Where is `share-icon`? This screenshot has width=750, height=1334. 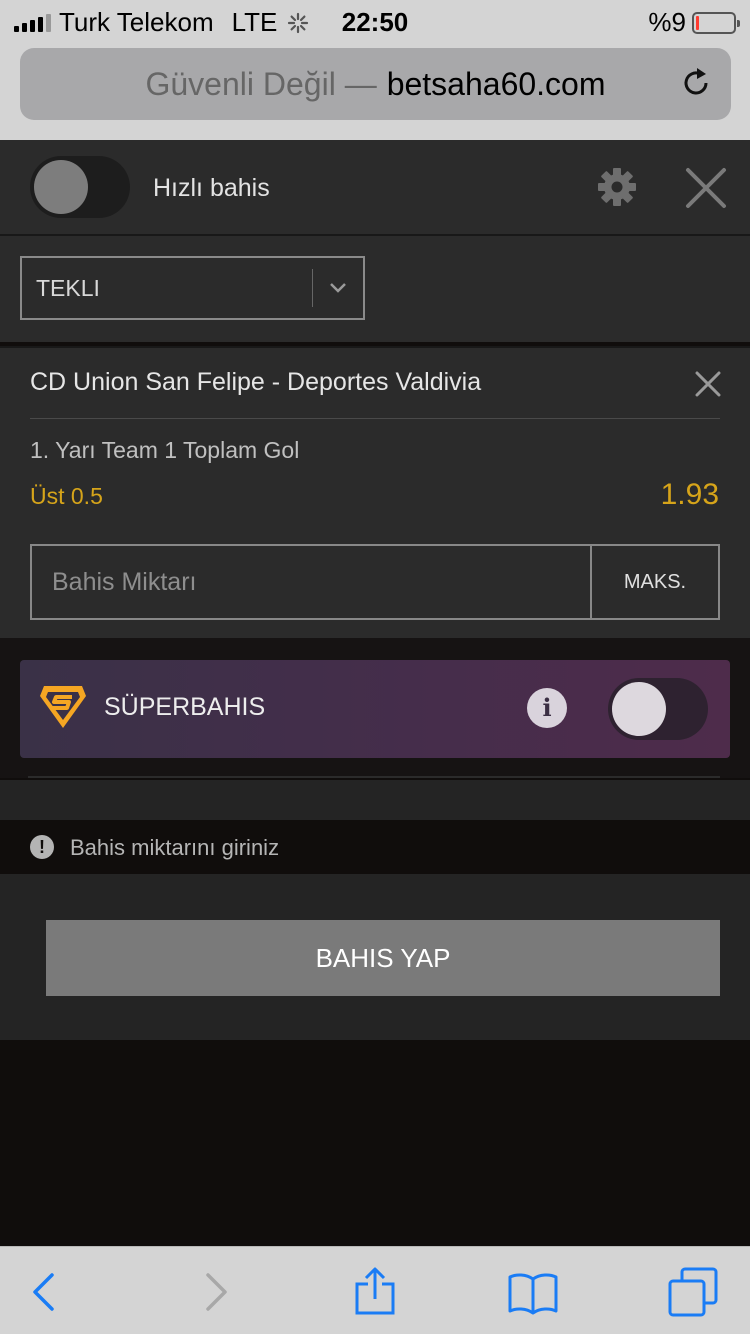 share-icon is located at coordinates (375, 1292).